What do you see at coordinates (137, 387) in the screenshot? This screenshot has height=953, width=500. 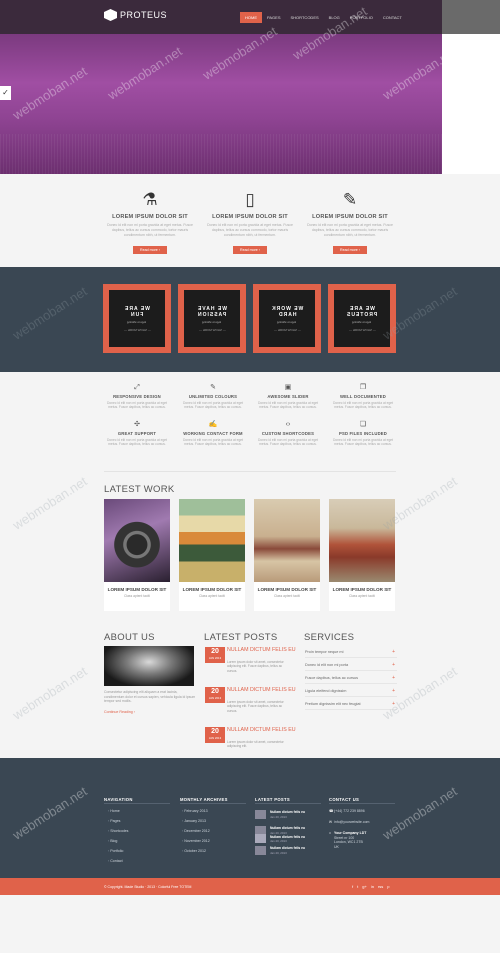 I see `expand-icon: ⤢` at bounding box center [137, 387].